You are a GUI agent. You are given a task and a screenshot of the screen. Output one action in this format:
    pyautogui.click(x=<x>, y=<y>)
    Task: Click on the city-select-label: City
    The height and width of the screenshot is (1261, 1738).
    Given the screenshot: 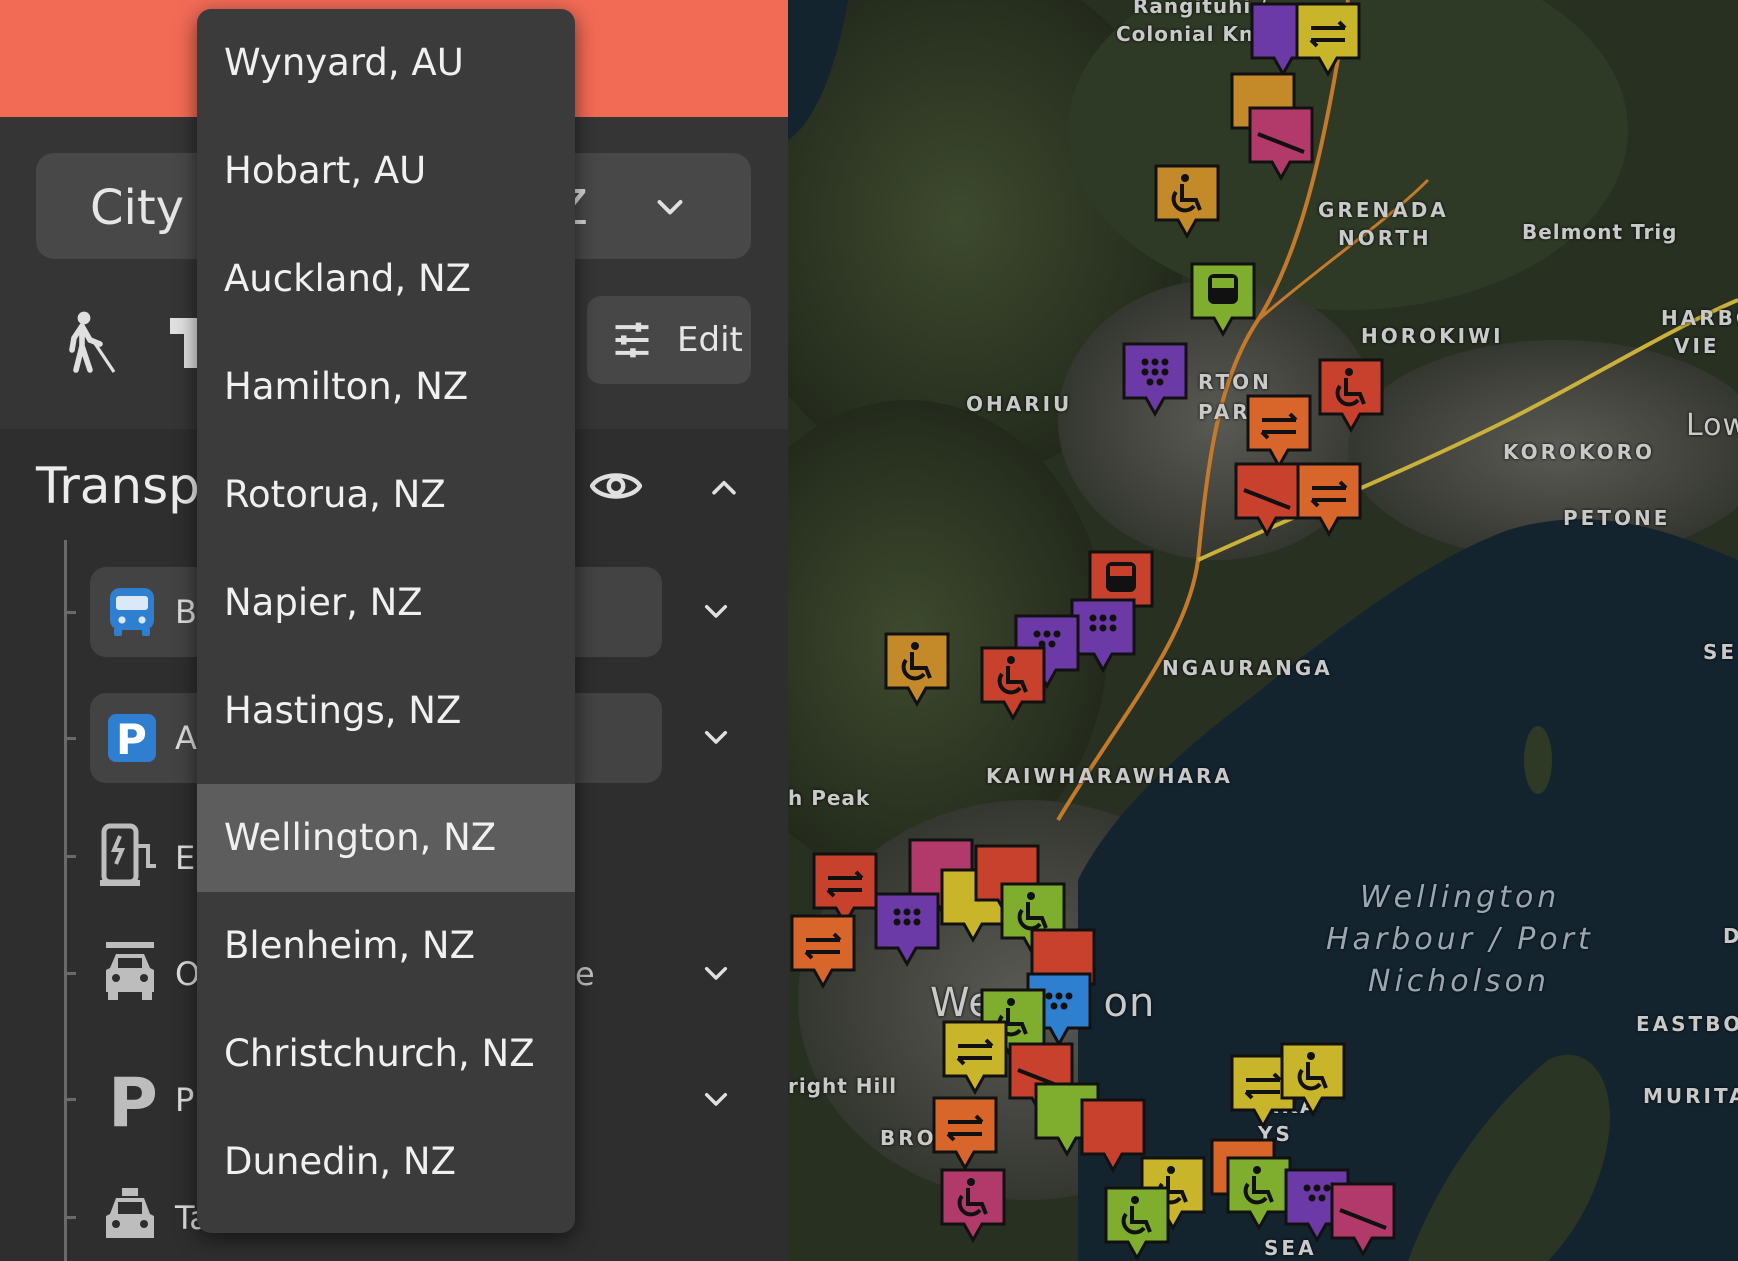 What is the action you would take?
    pyautogui.click(x=137, y=208)
    